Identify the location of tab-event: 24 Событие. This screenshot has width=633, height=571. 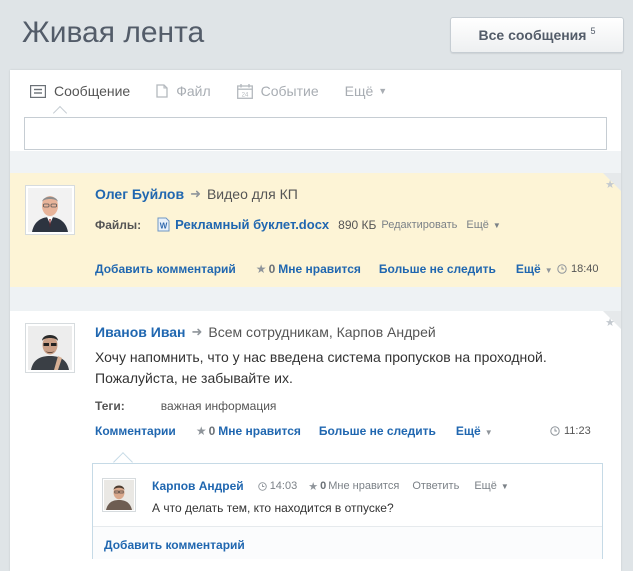
(277, 91).